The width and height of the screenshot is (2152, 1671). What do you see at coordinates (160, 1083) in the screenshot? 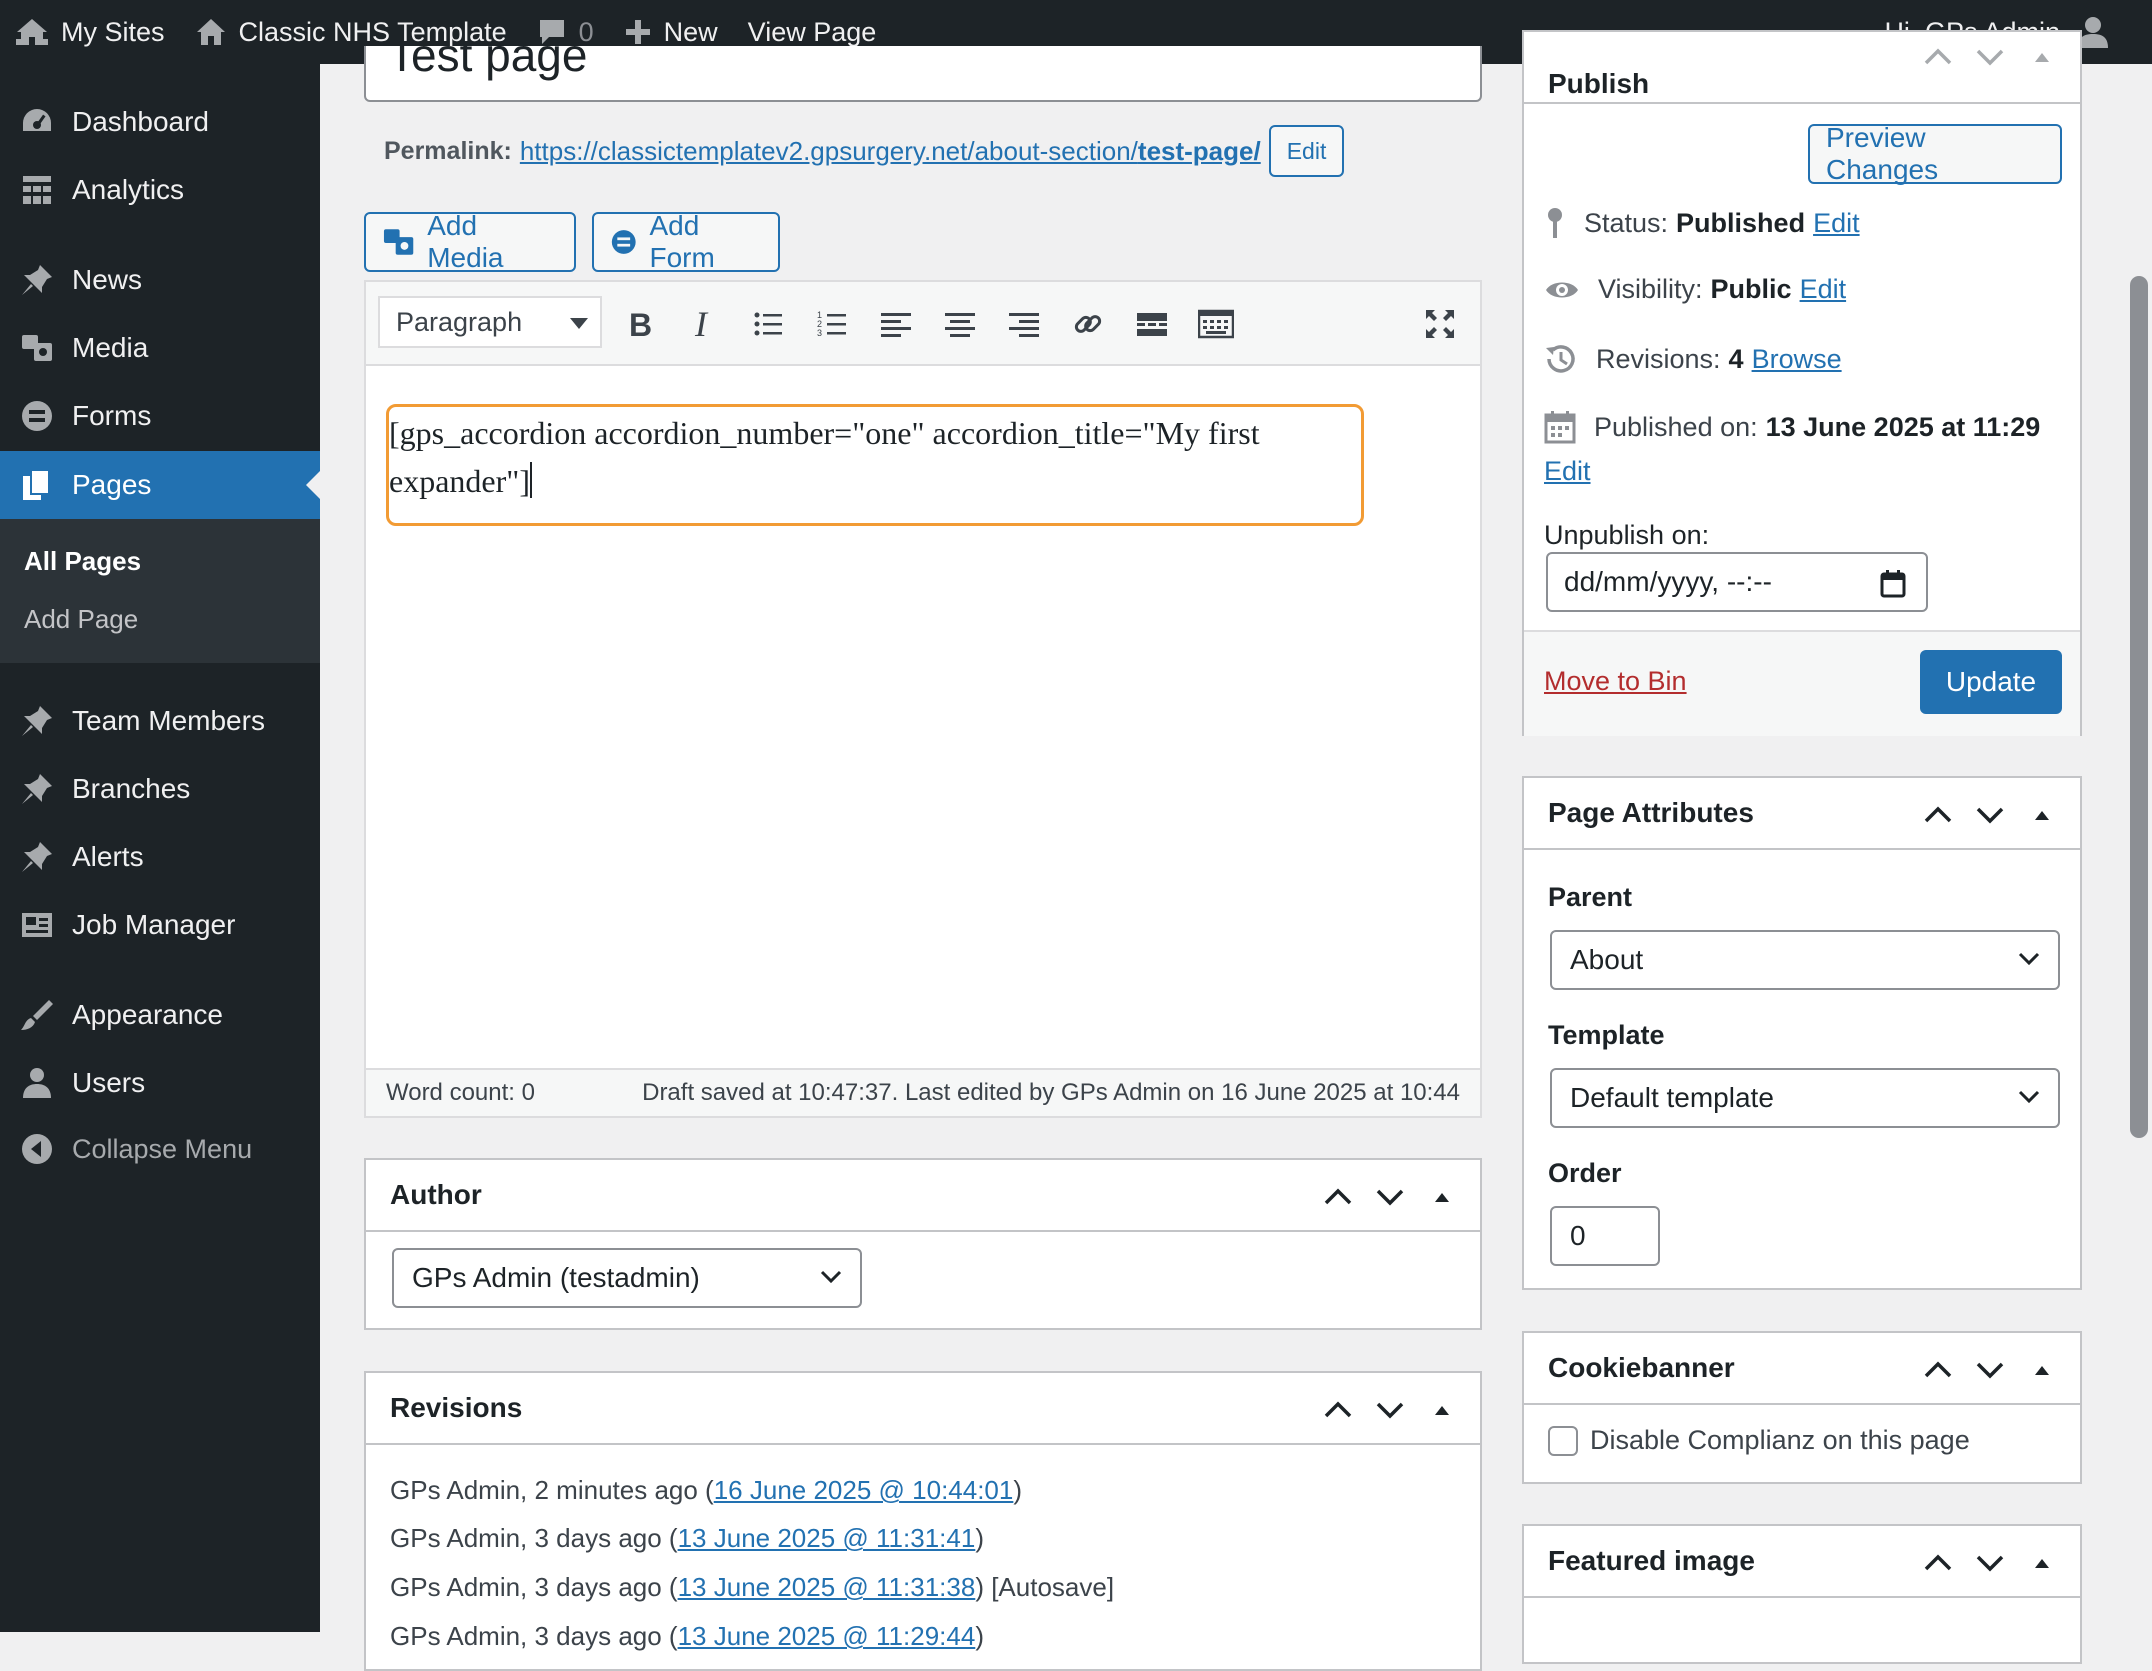
I see `sidebar-item-users: Users` at bounding box center [160, 1083].